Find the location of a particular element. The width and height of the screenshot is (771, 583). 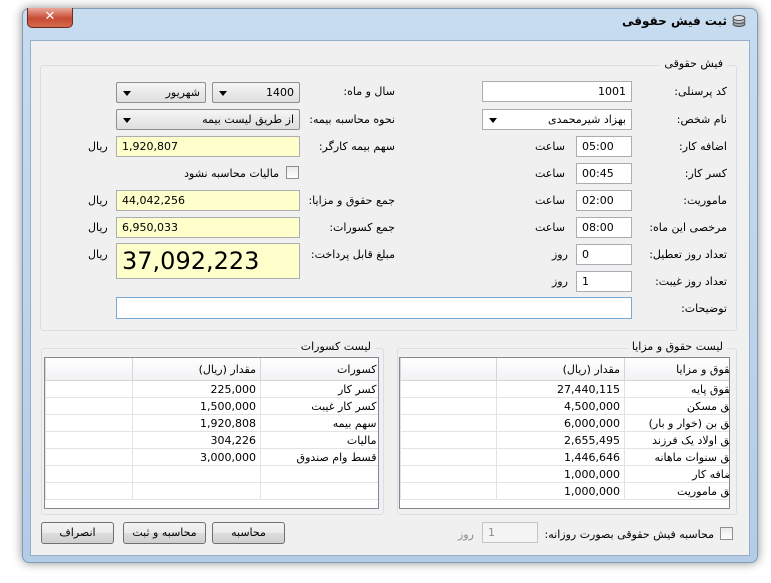

table-row: حق اولاد یک فرزند 2,655,495 is located at coordinates (564, 440).